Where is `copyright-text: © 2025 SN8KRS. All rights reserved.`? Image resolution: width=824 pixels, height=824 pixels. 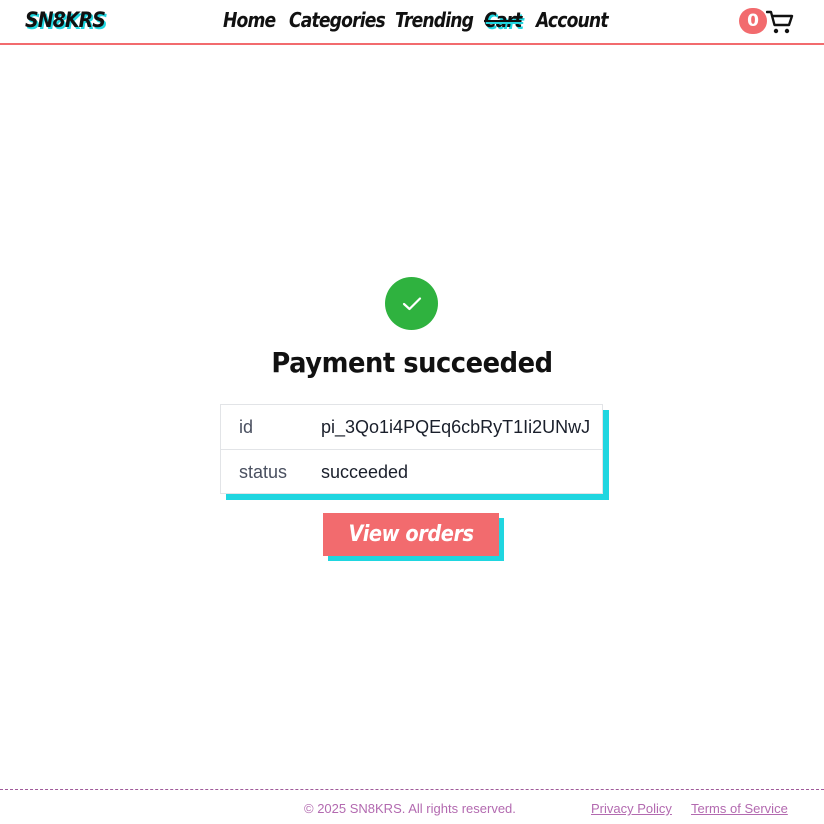
copyright-text: © 2025 SN8KRS. All rights reserved. is located at coordinates (410, 808).